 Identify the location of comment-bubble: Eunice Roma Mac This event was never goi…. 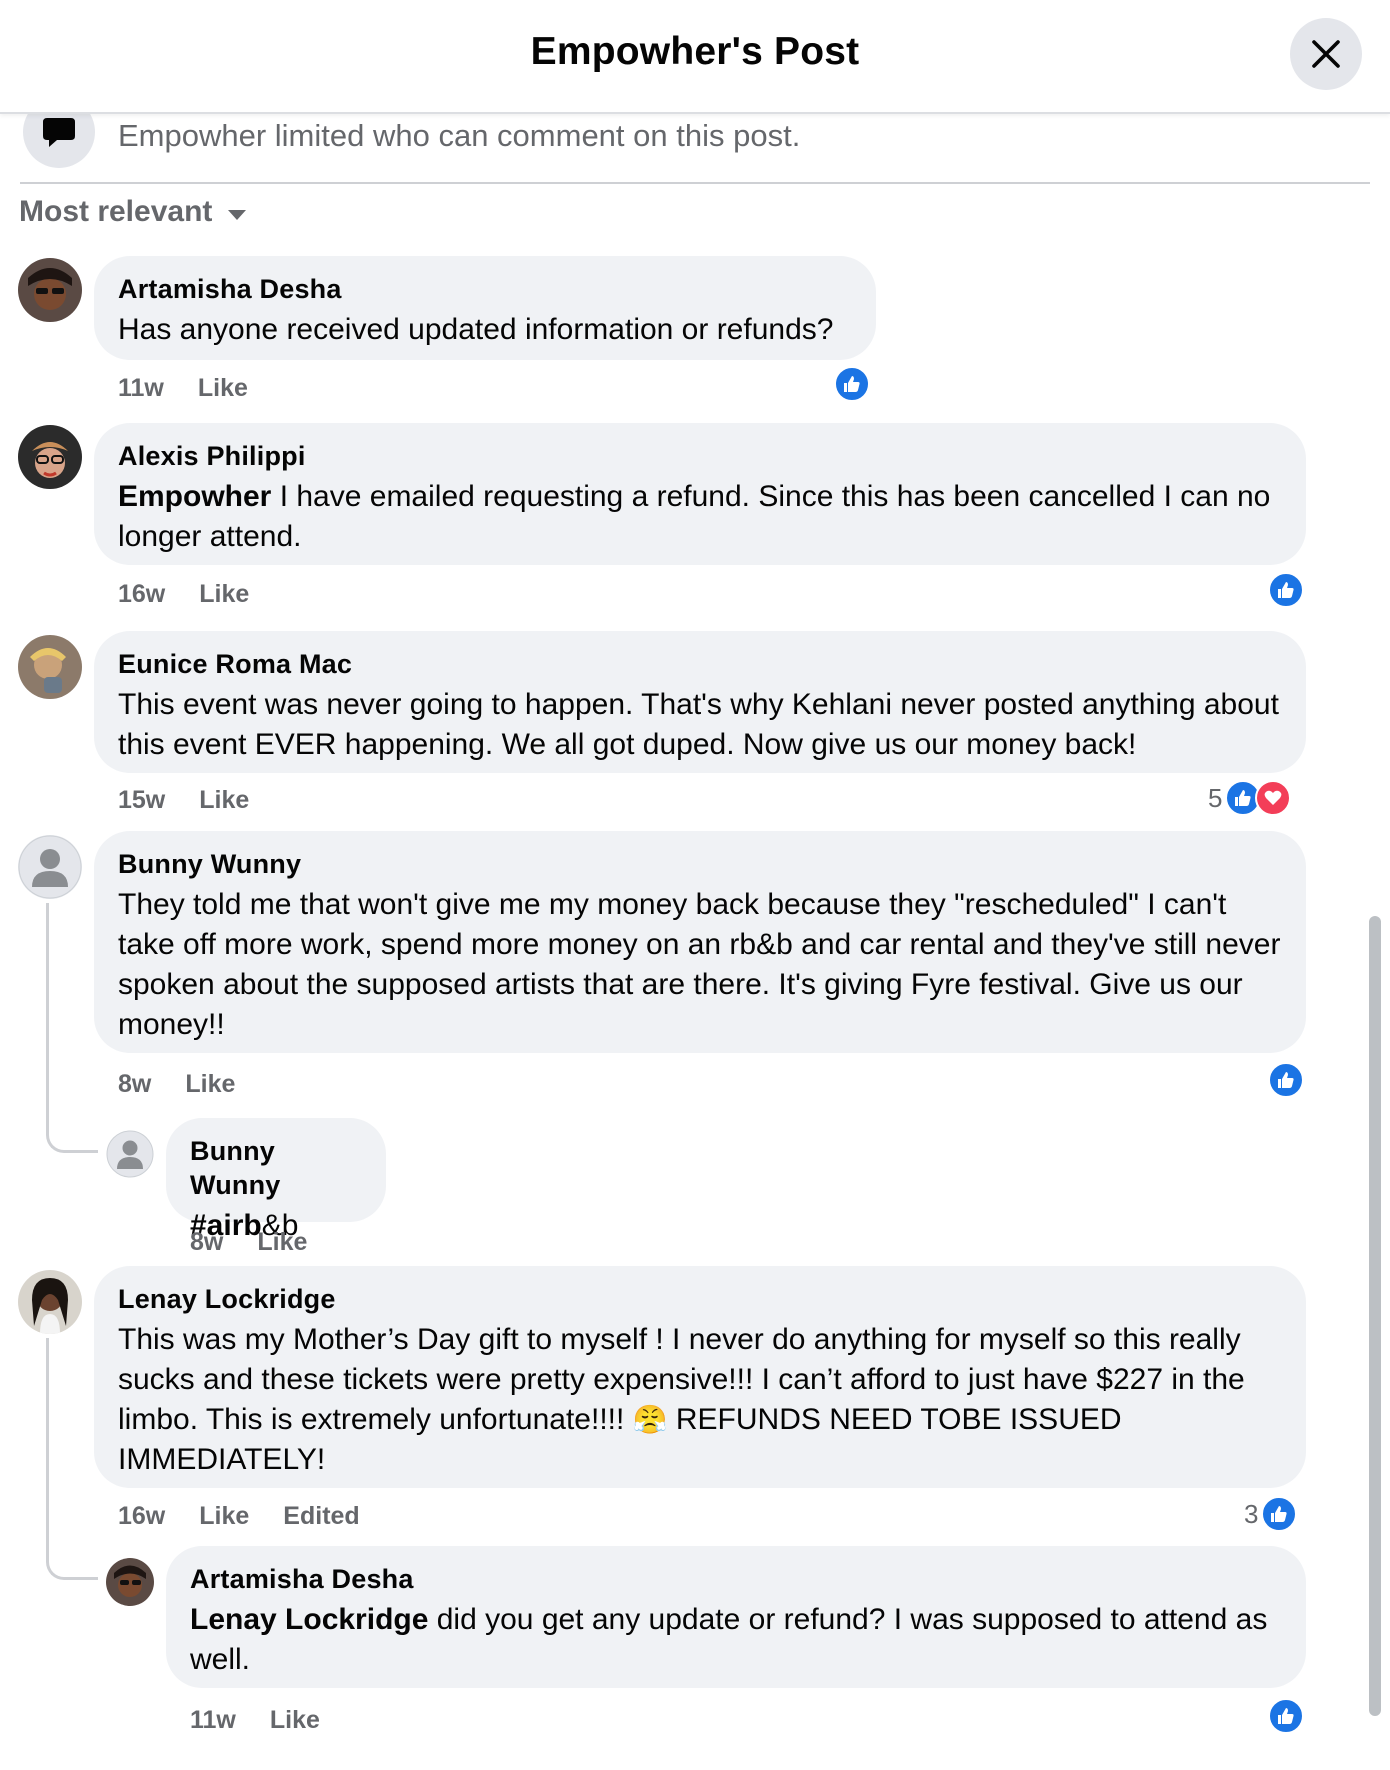
(700, 702).